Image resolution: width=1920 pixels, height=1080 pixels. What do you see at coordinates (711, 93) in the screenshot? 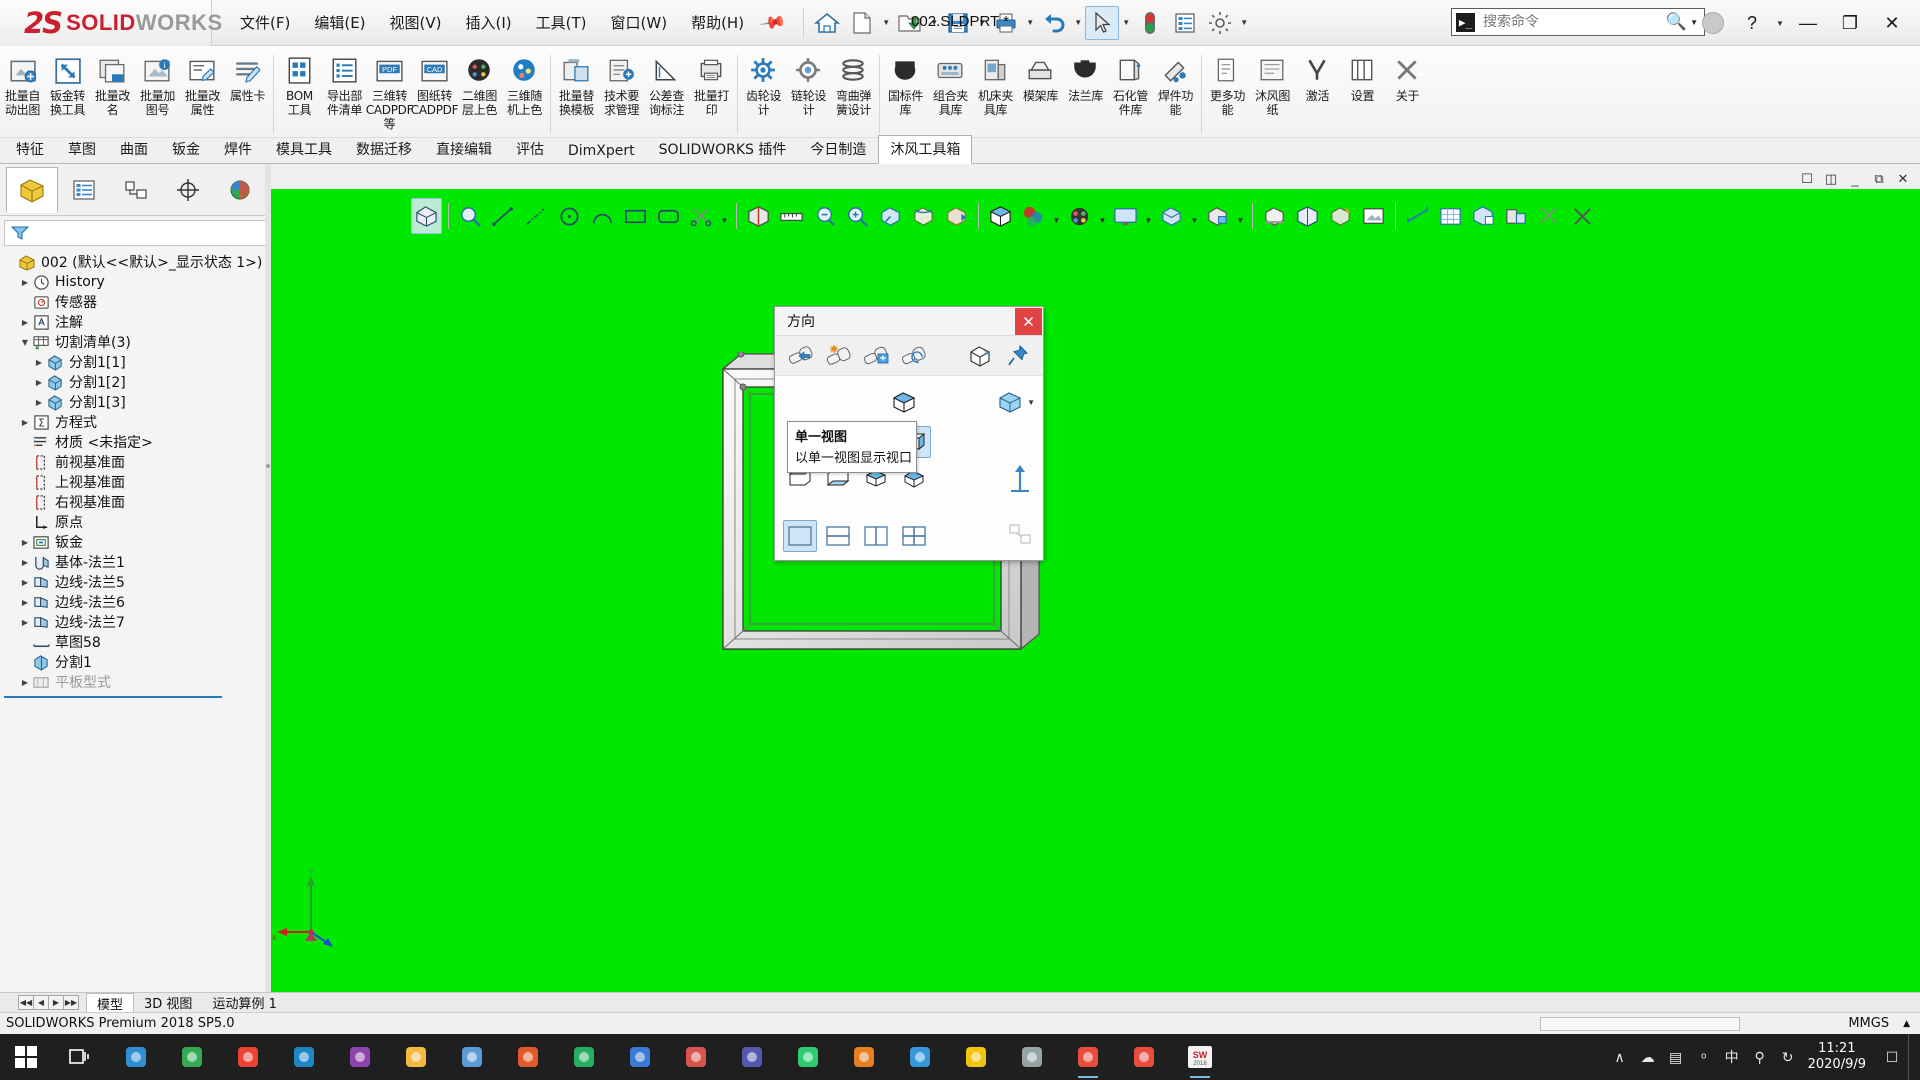
I see `batch-print-button: 批量打 印` at bounding box center [711, 93].